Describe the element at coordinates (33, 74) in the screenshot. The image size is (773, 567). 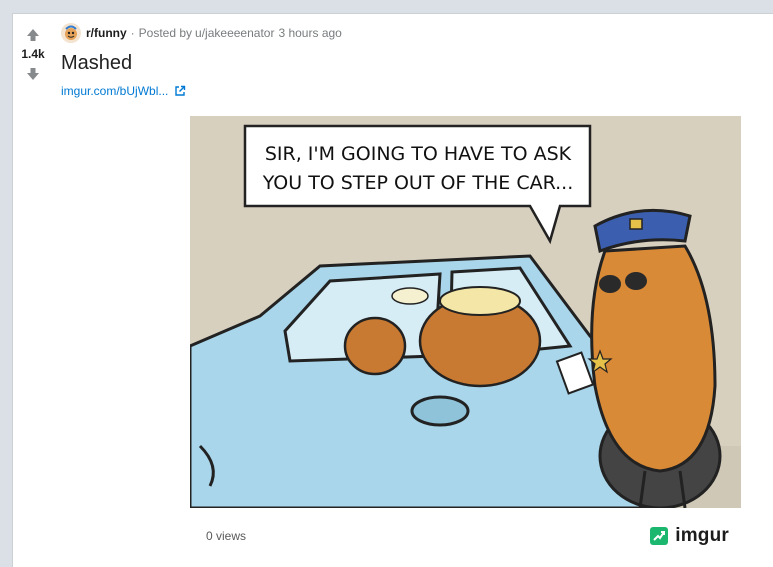
I see `downvote-icon` at that location.